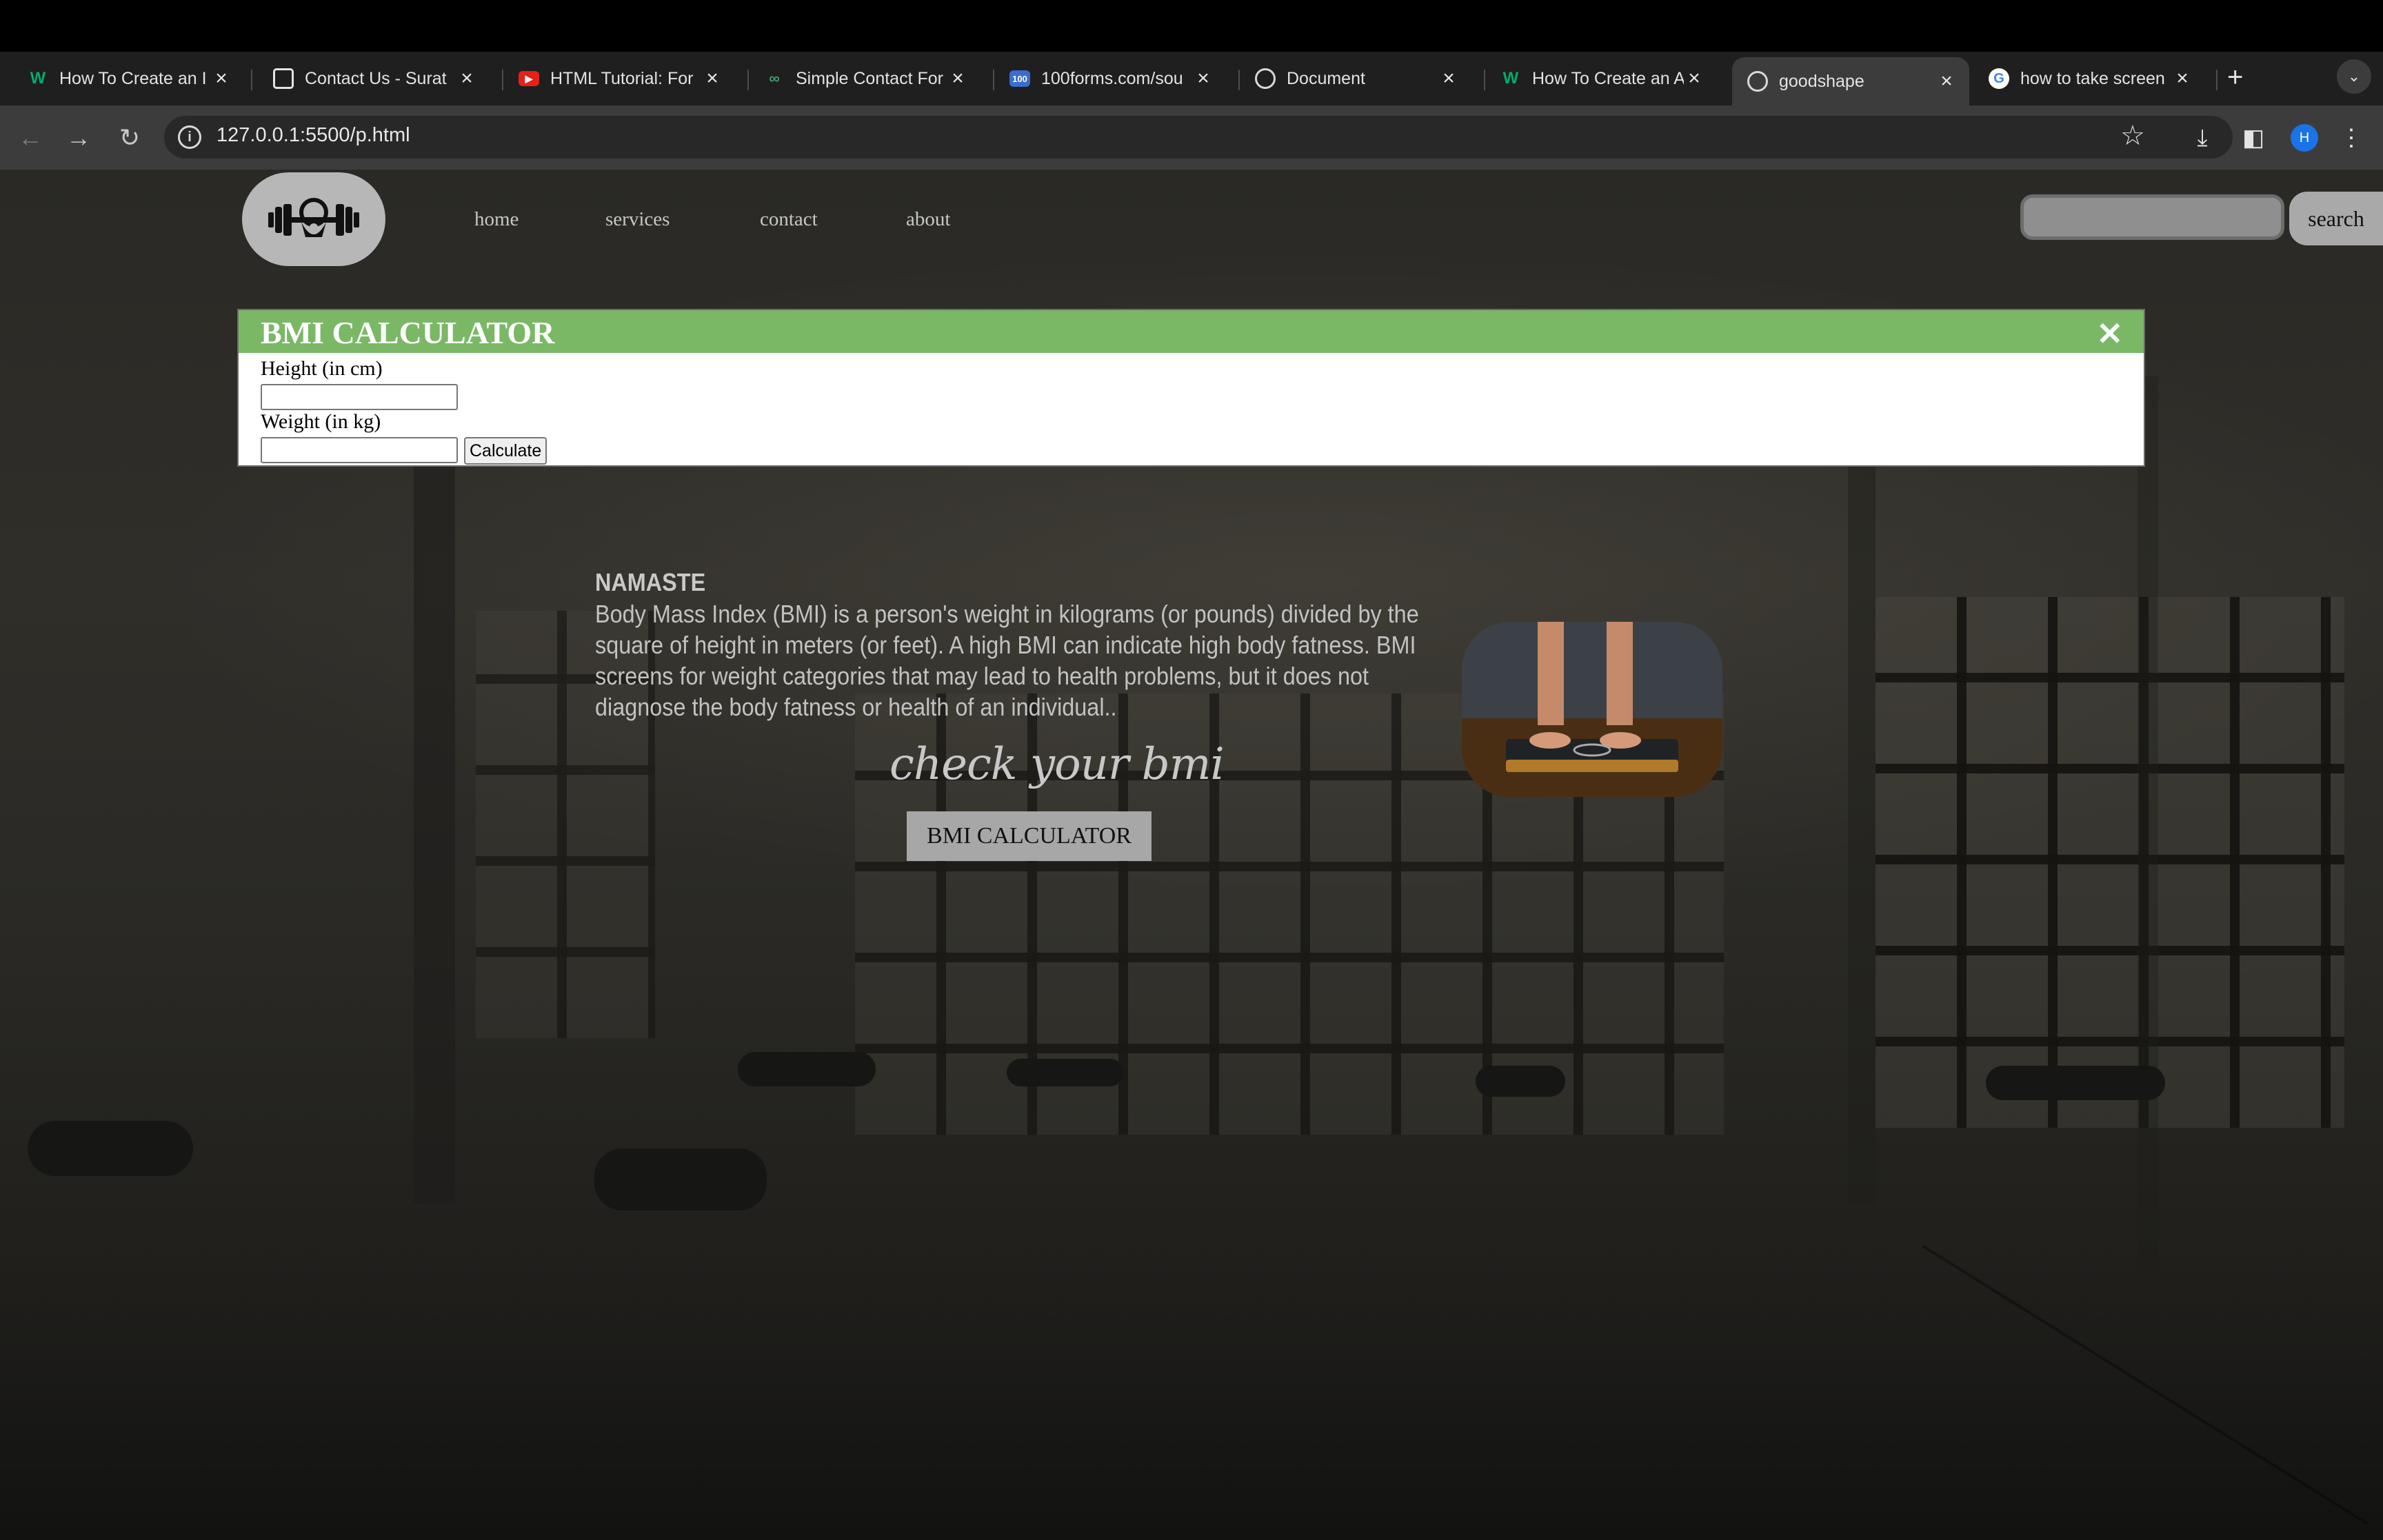 This screenshot has width=2383, height=1540. I want to click on close-icon: ✕, so click(2109, 334).